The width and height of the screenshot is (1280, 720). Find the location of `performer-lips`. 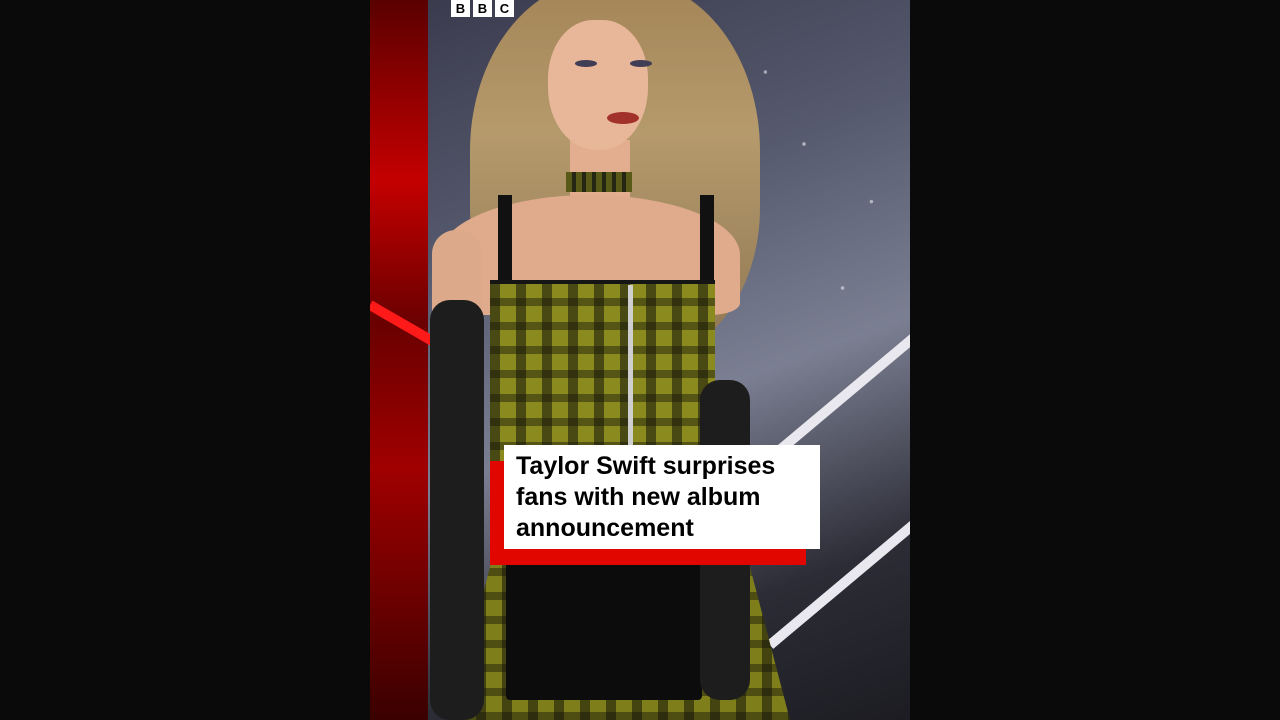

performer-lips is located at coordinates (623, 118).